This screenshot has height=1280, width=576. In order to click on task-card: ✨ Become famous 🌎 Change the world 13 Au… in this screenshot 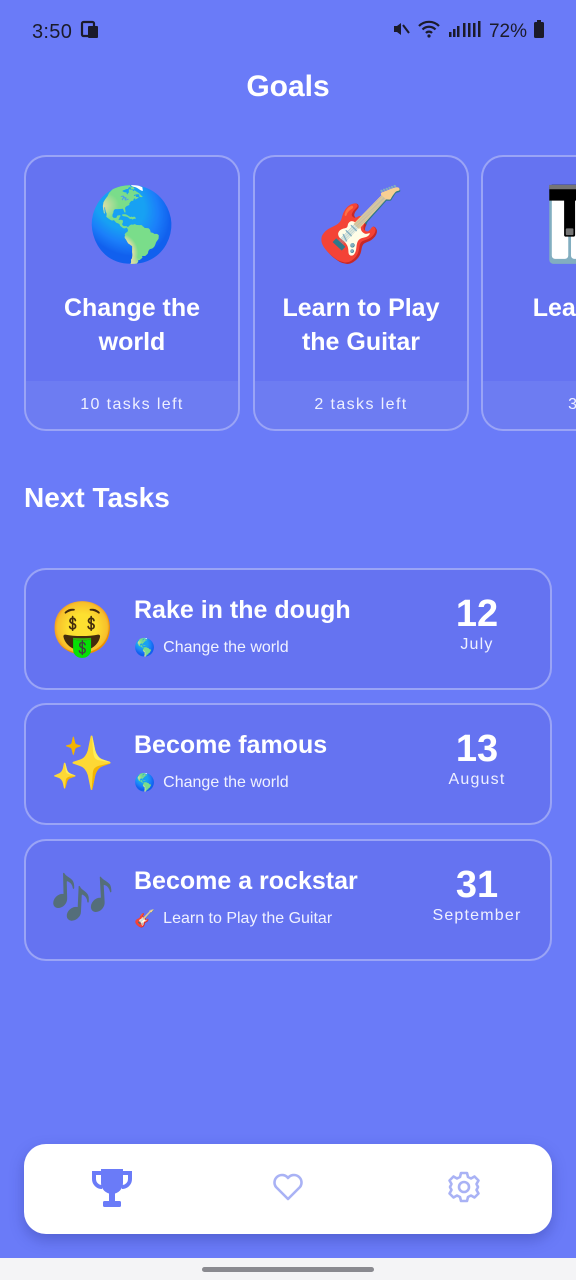, I will do `click(288, 764)`.